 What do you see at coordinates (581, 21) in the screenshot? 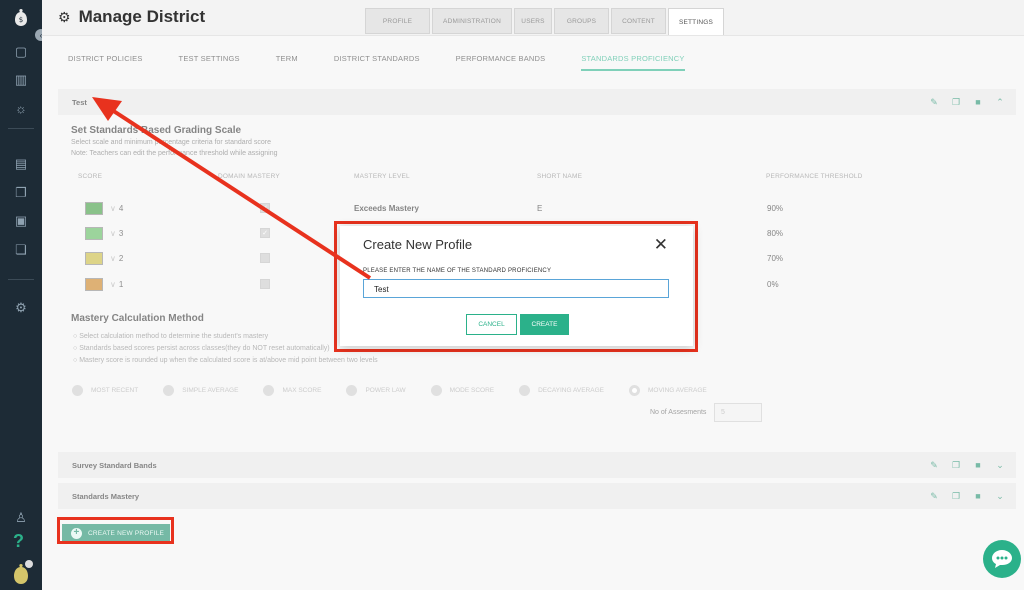
I see `tab-groups: GROUPS` at bounding box center [581, 21].